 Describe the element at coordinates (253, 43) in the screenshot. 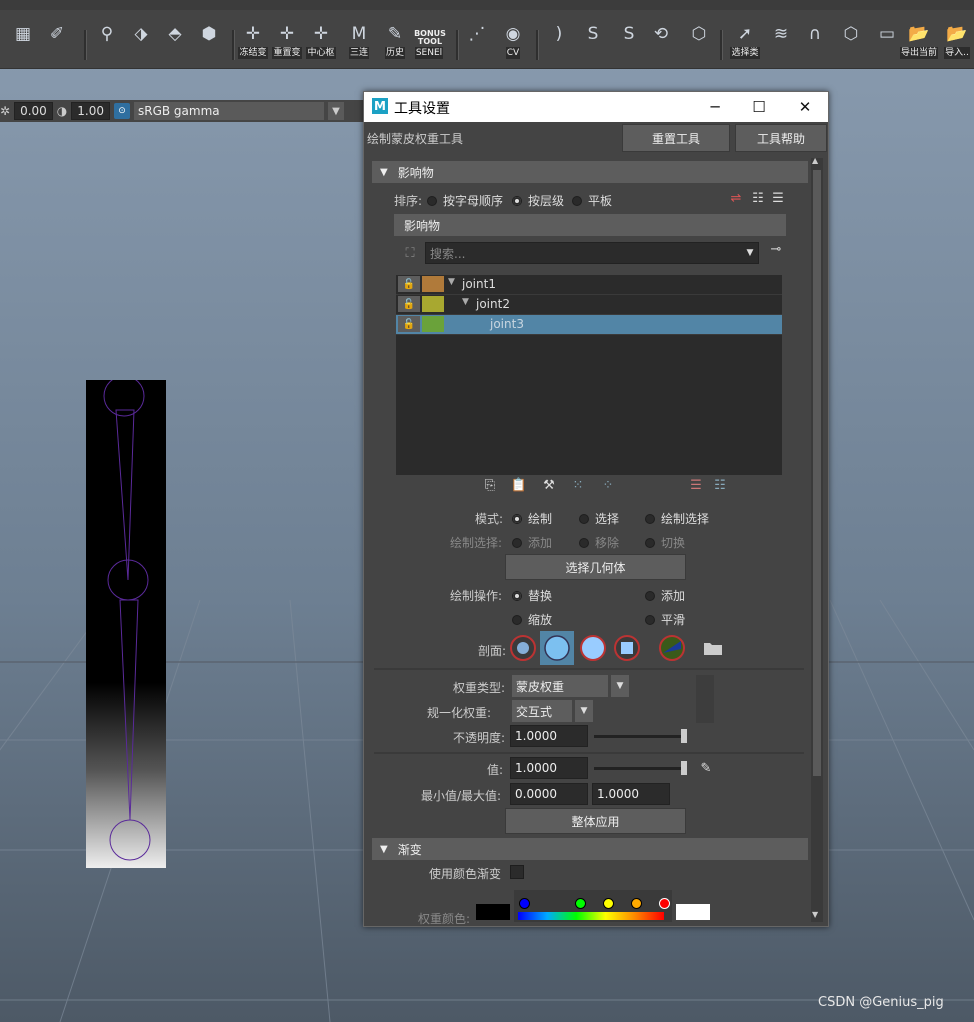

I see `shelf-button-freeze-transform: ✛ 冻结变` at that location.